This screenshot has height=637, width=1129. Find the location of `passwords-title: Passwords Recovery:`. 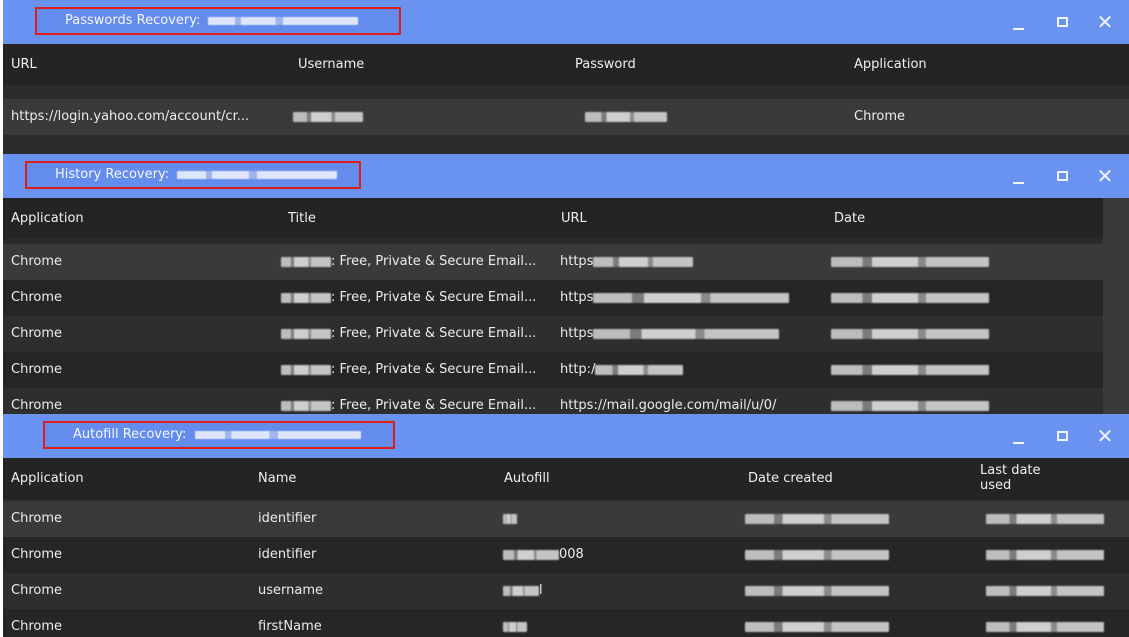

passwords-title: Passwords Recovery: is located at coordinates (133, 20).